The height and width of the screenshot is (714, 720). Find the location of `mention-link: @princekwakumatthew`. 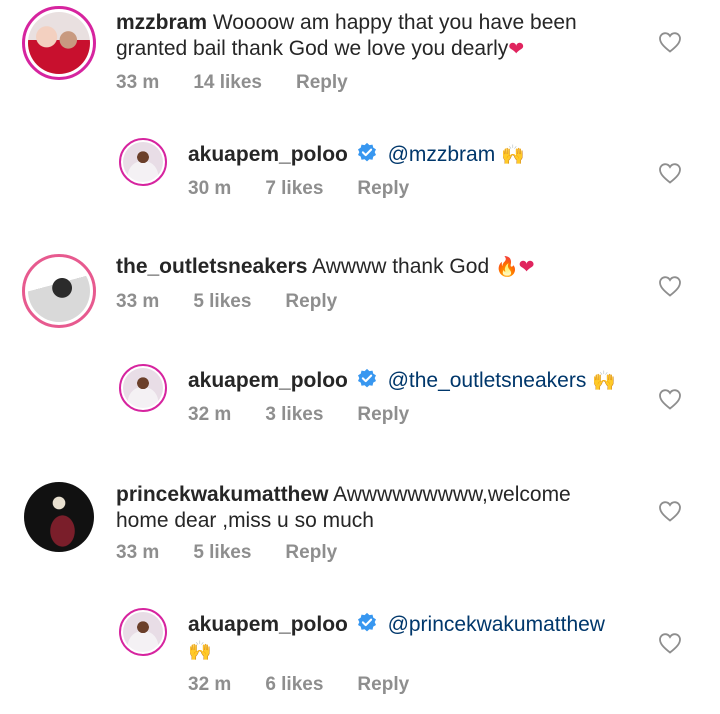

mention-link: @princekwakumatthew is located at coordinates (496, 624).